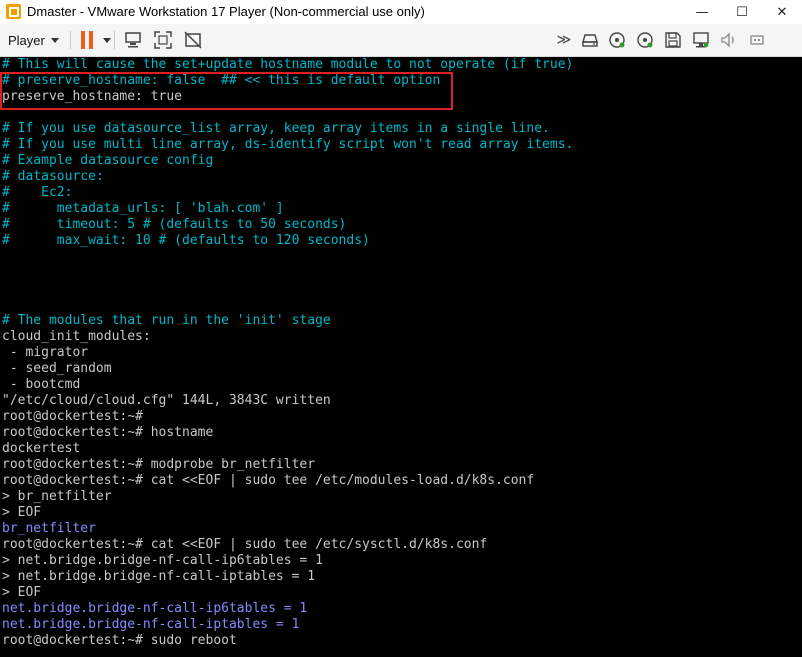  What do you see at coordinates (701, 40) in the screenshot?
I see `network-adapter-icon` at bounding box center [701, 40].